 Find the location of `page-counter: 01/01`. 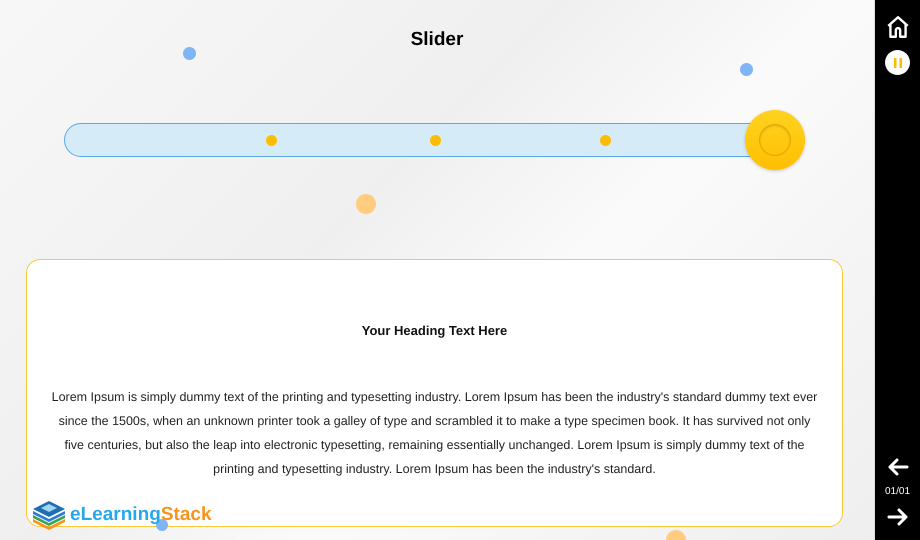

page-counter: 01/01 is located at coordinates (897, 492).